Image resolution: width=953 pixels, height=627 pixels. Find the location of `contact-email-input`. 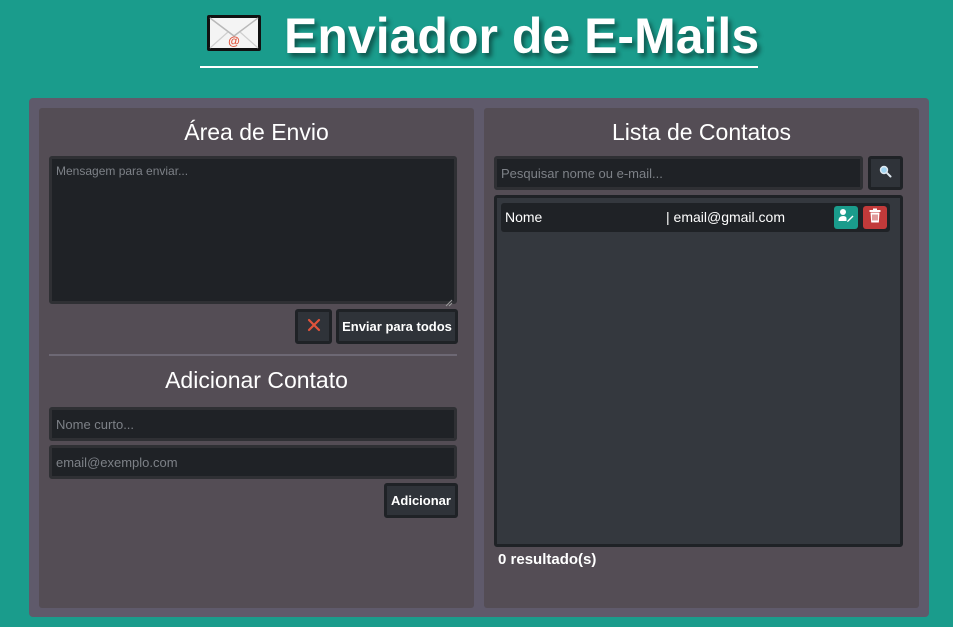

contact-email-input is located at coordinates (253, 462).